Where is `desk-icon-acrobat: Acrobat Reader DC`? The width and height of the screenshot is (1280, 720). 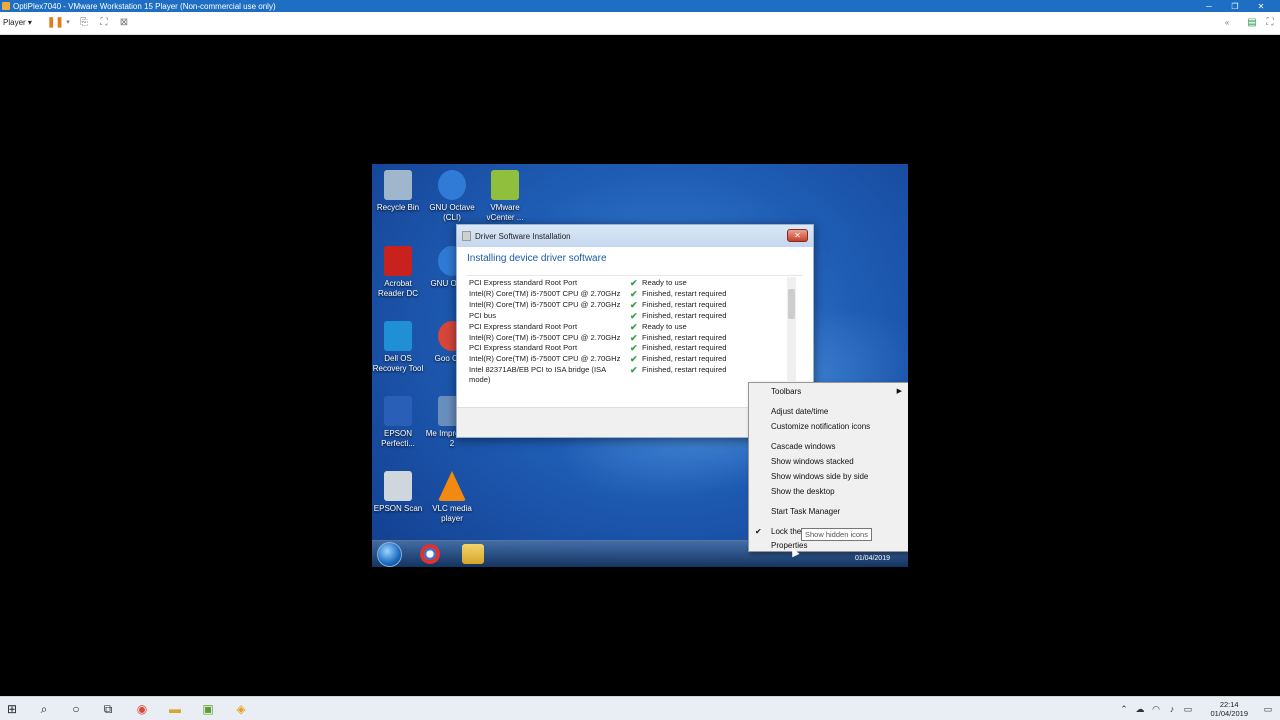 desk-icon-acrobat: Acrobat Reader DC is located at coordinates (399, 272).